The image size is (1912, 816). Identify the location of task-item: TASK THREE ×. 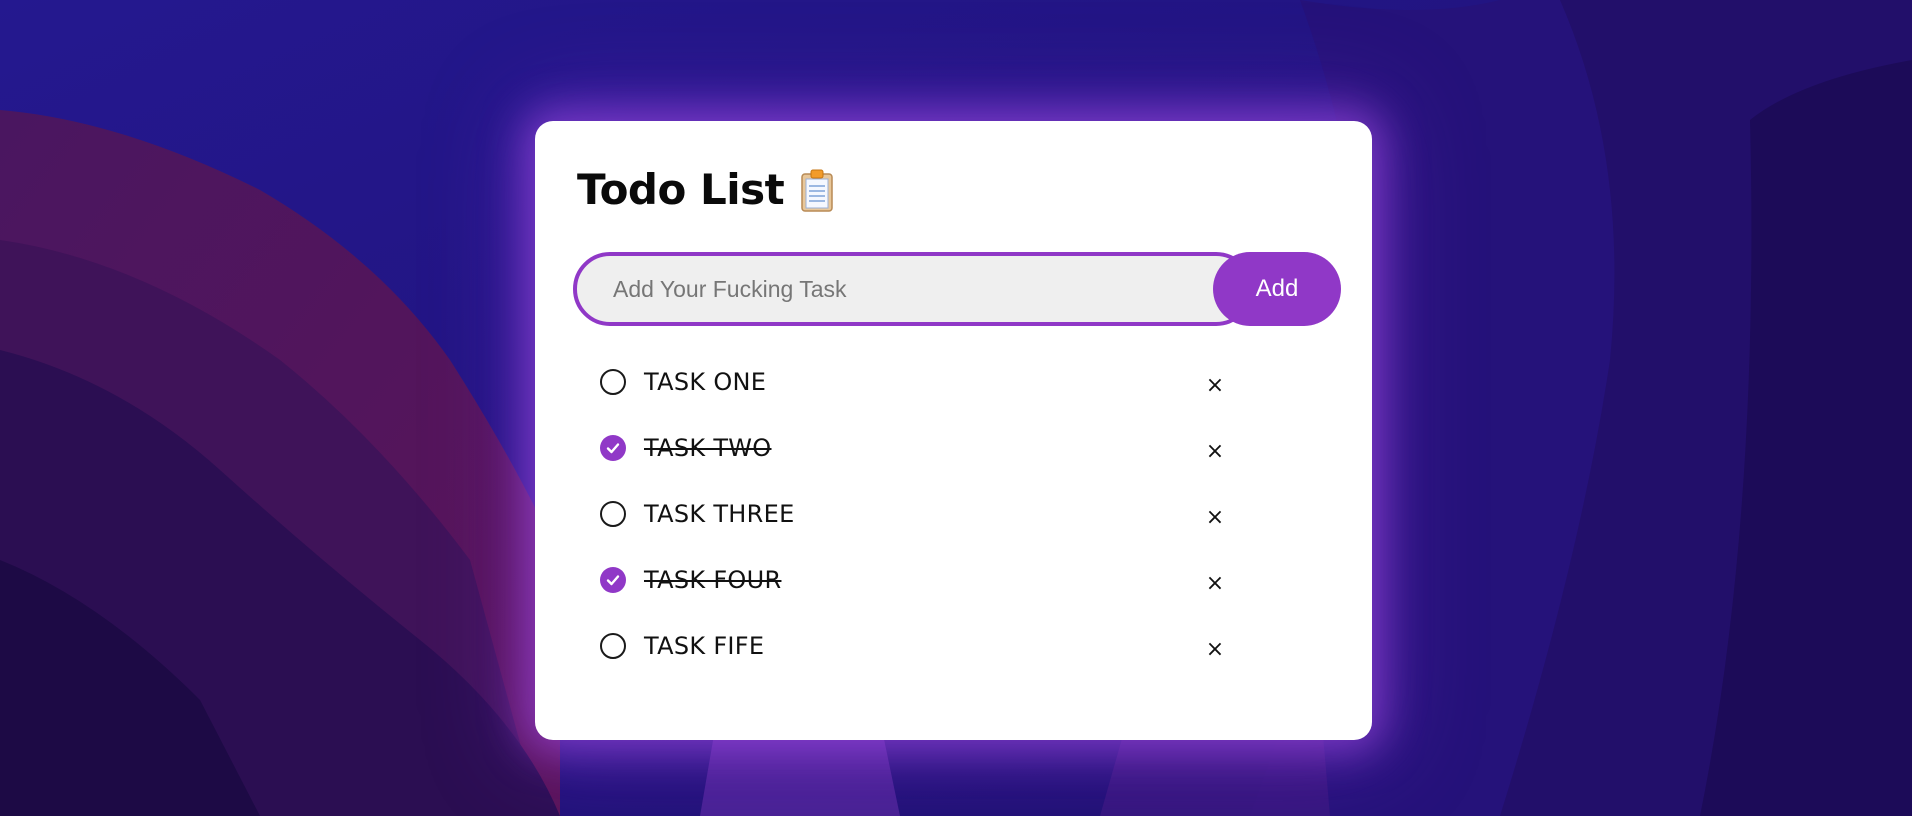
(965, 514).